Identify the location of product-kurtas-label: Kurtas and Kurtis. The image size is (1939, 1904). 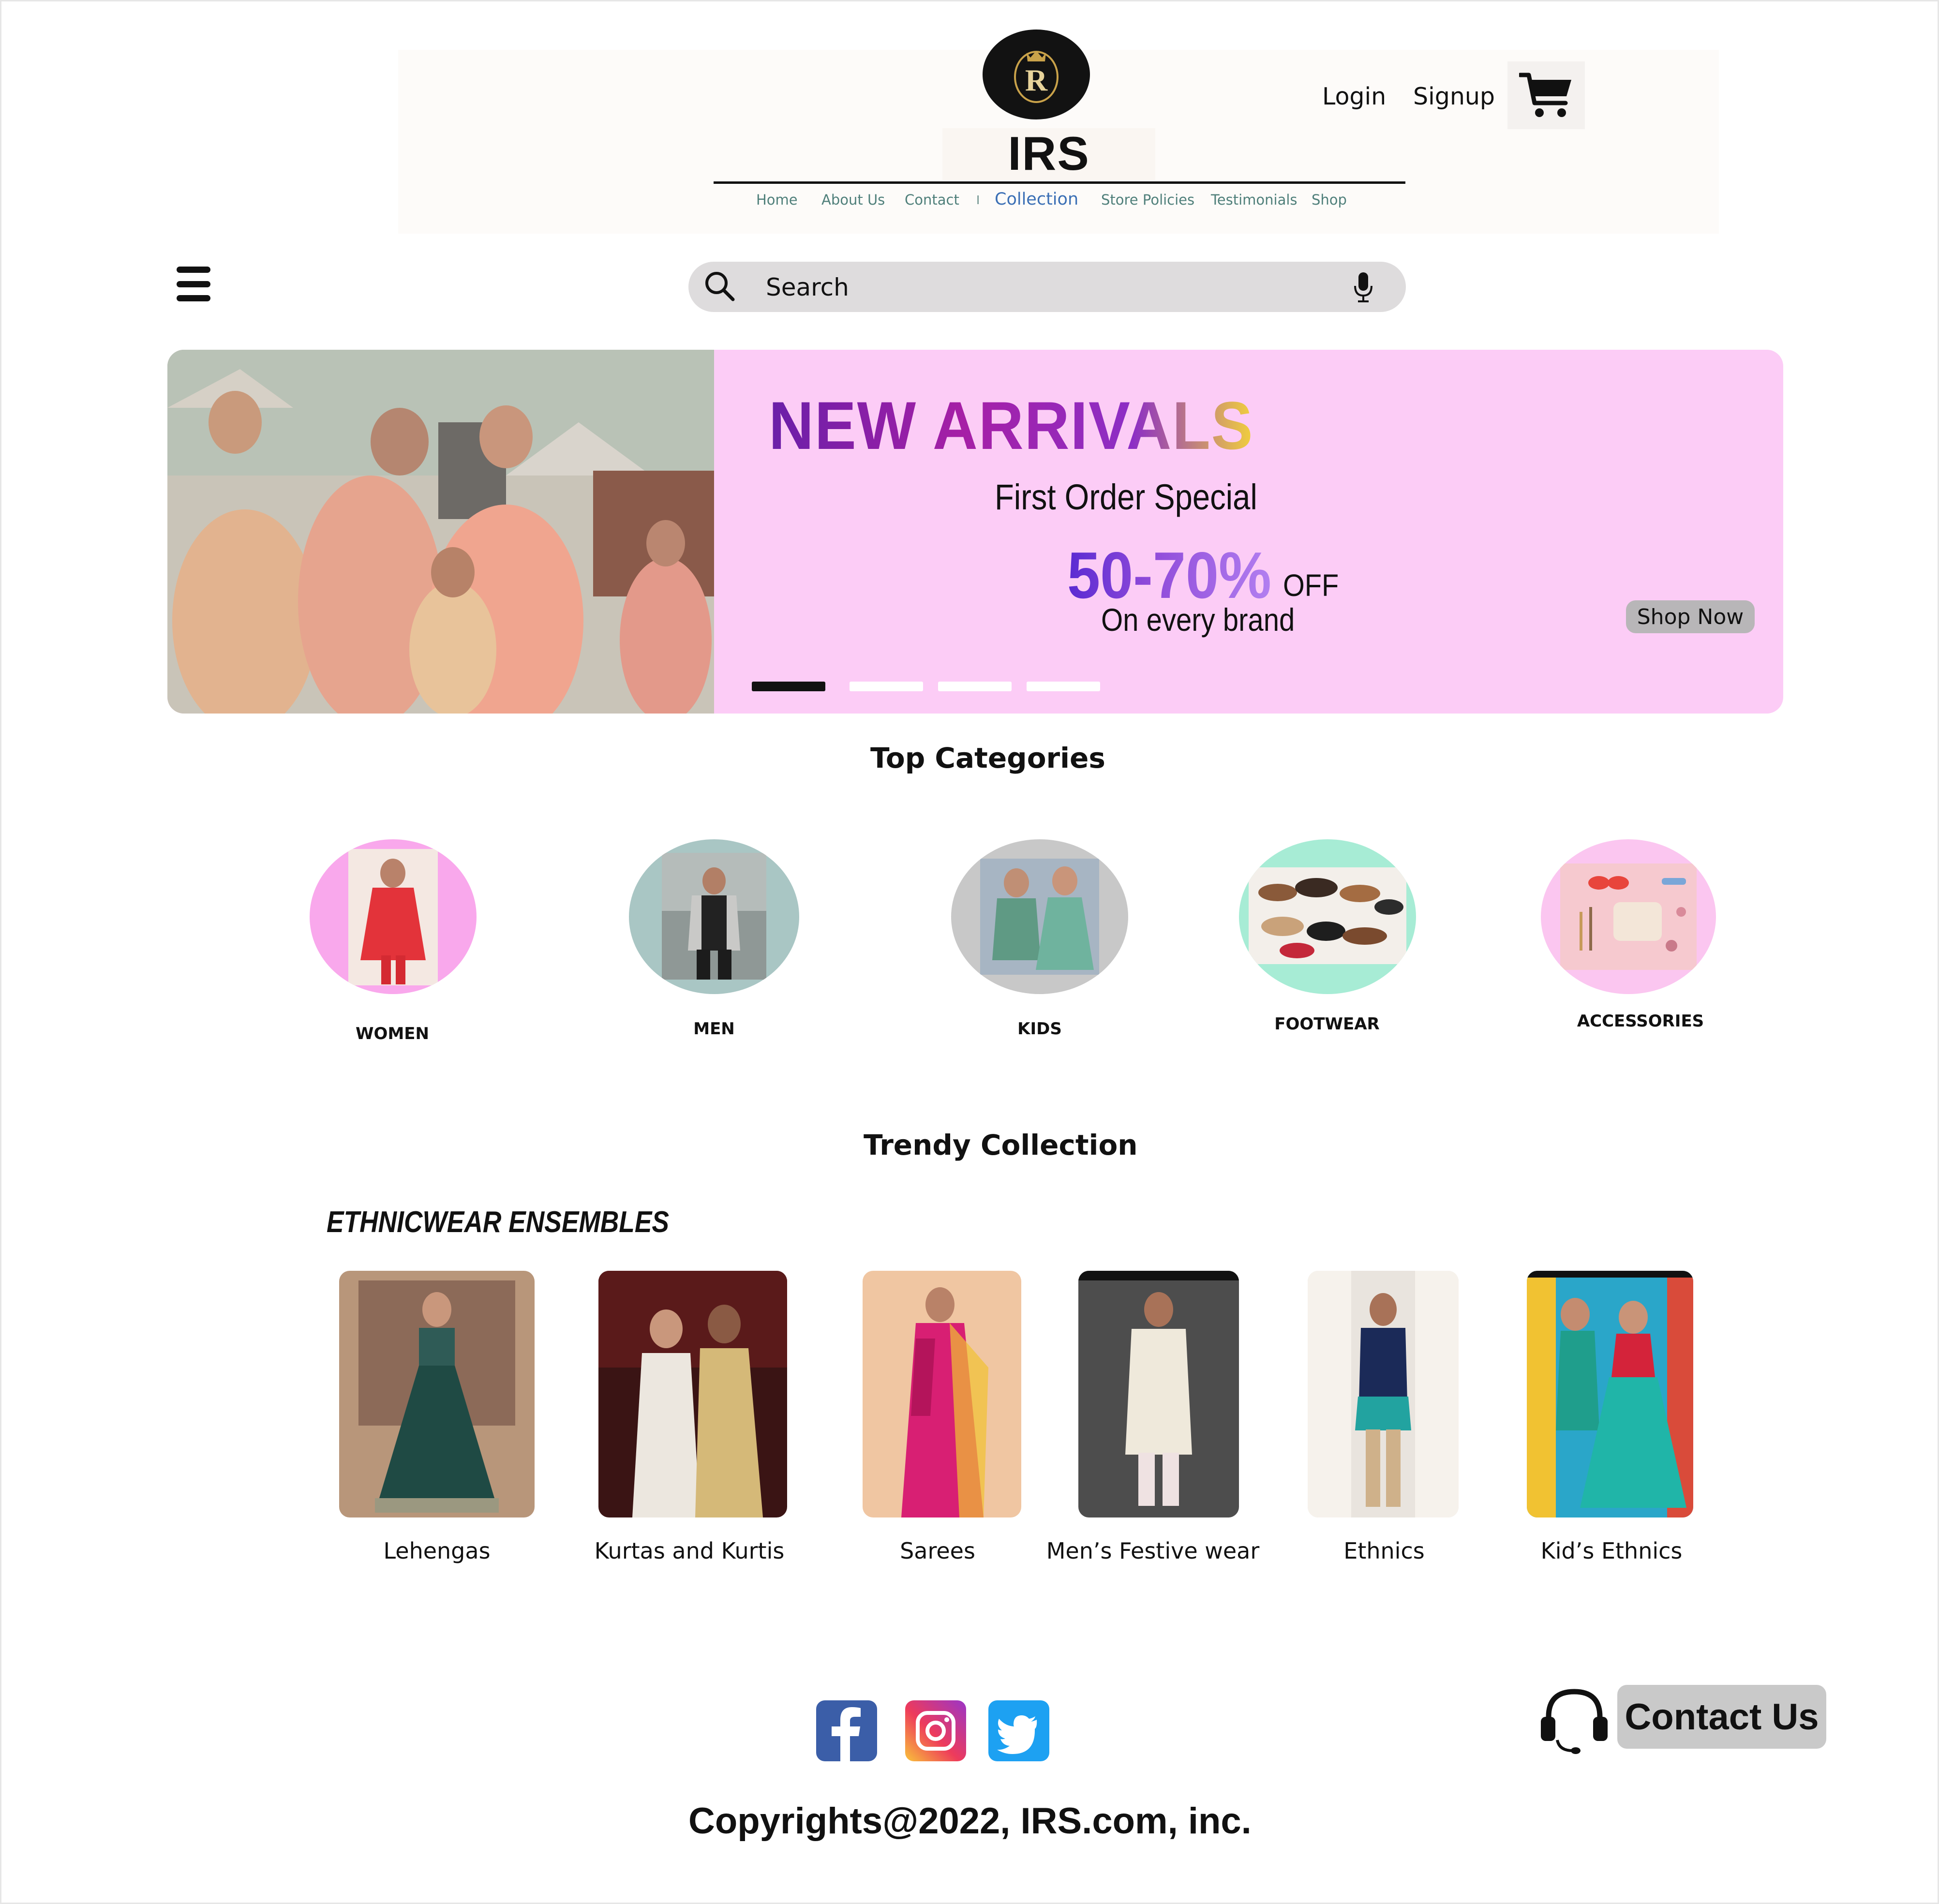
(690, 1551).